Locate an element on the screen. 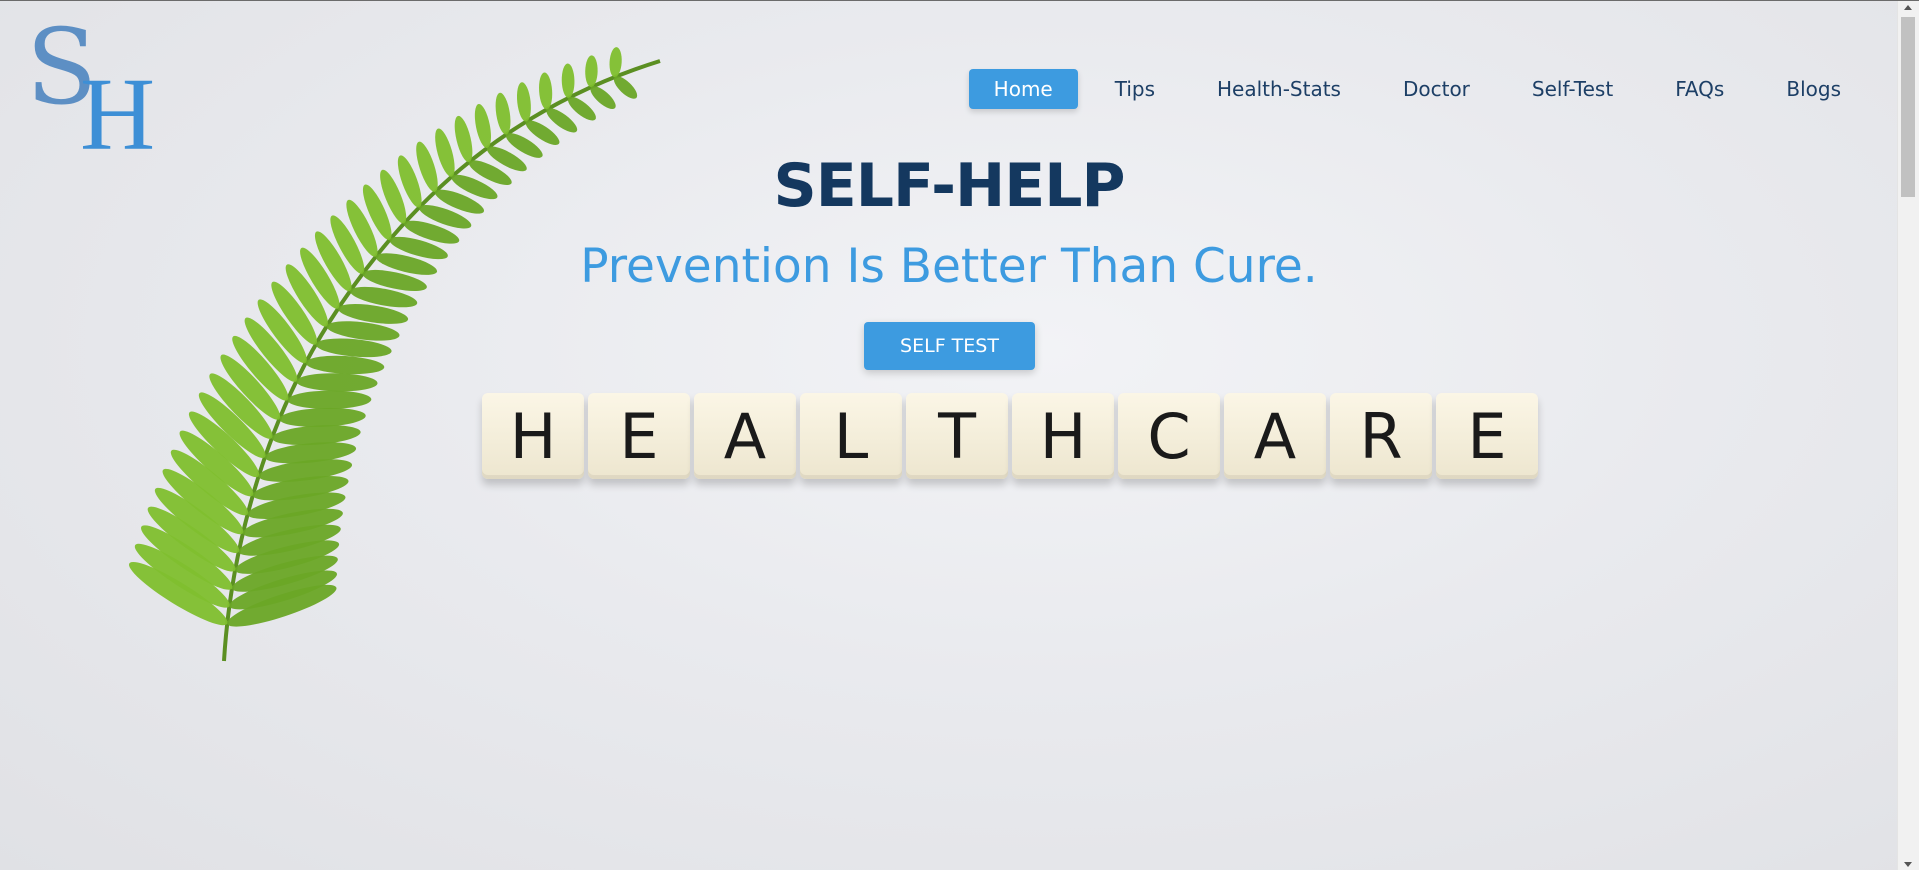  nav-health-stats: Health-Stats is located at coordinates (1279, 89).